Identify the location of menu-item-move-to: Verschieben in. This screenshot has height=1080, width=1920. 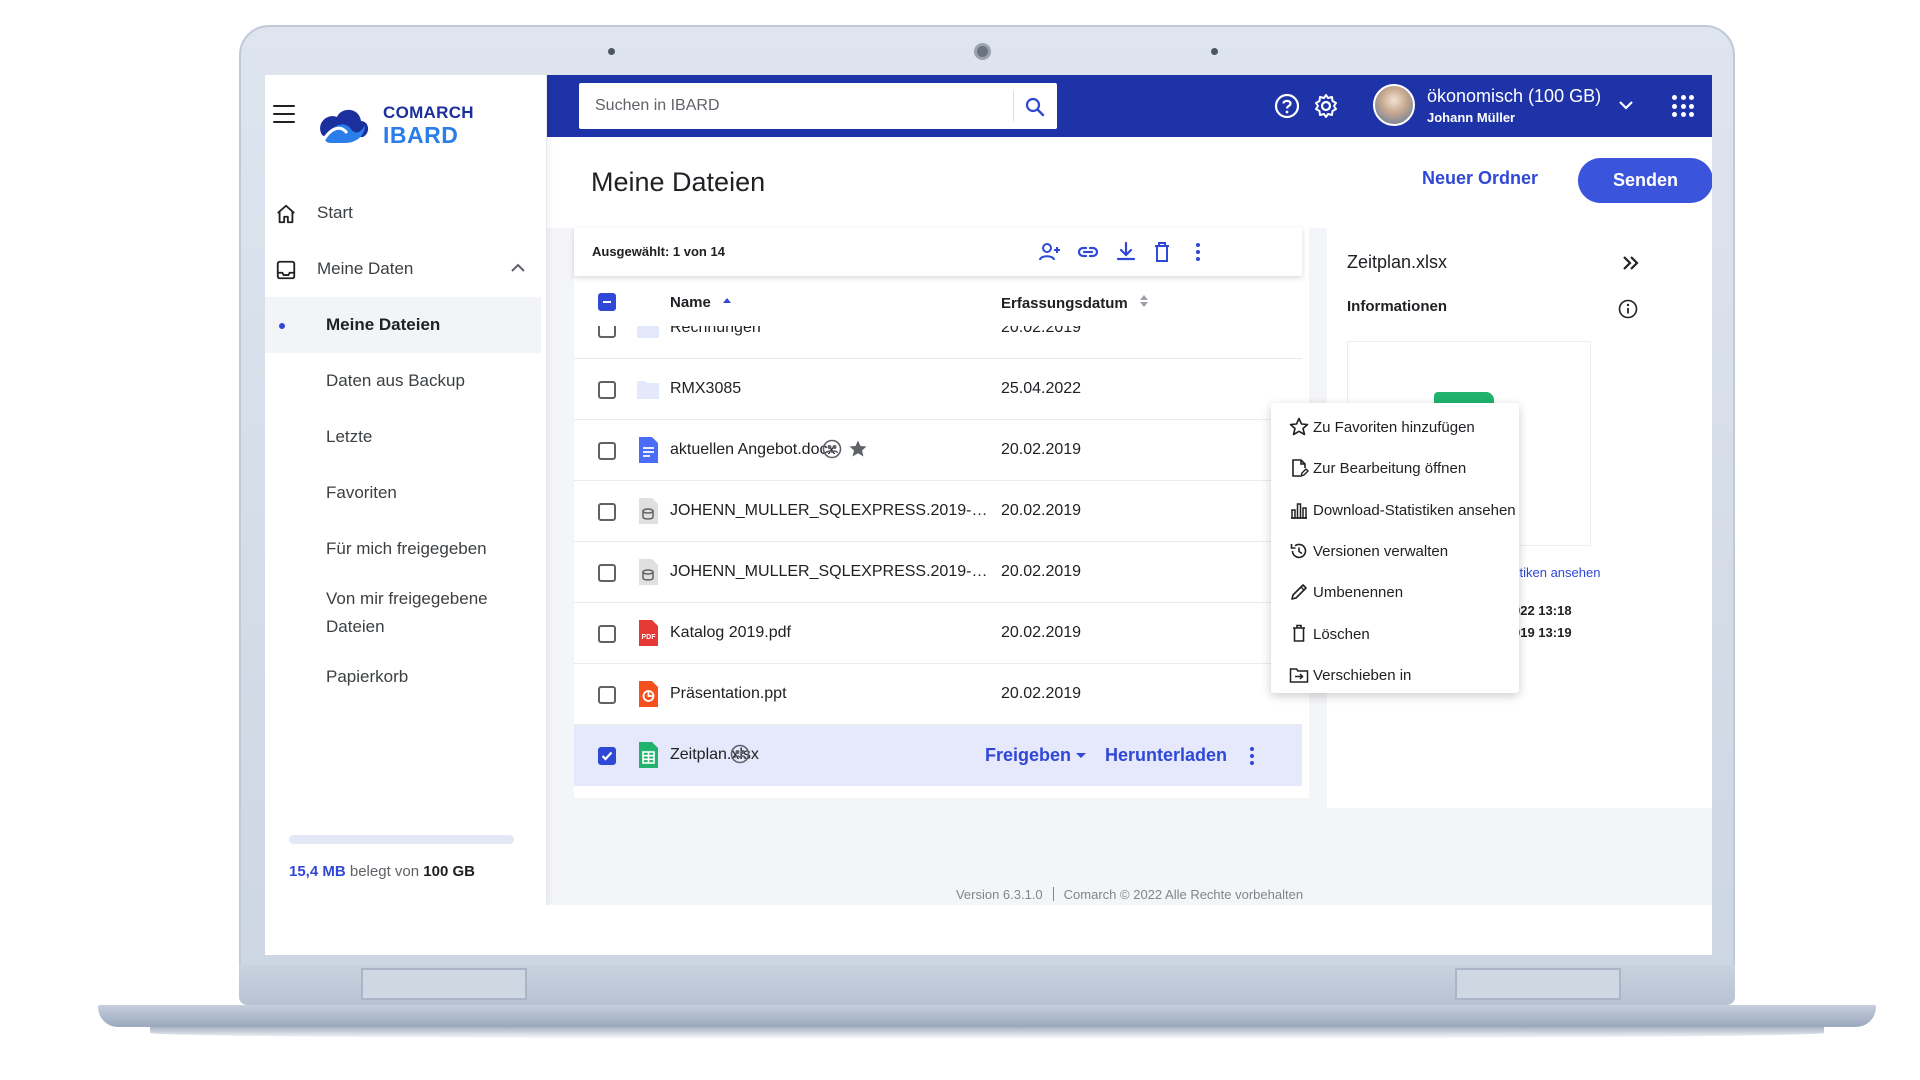
(1395, 675).